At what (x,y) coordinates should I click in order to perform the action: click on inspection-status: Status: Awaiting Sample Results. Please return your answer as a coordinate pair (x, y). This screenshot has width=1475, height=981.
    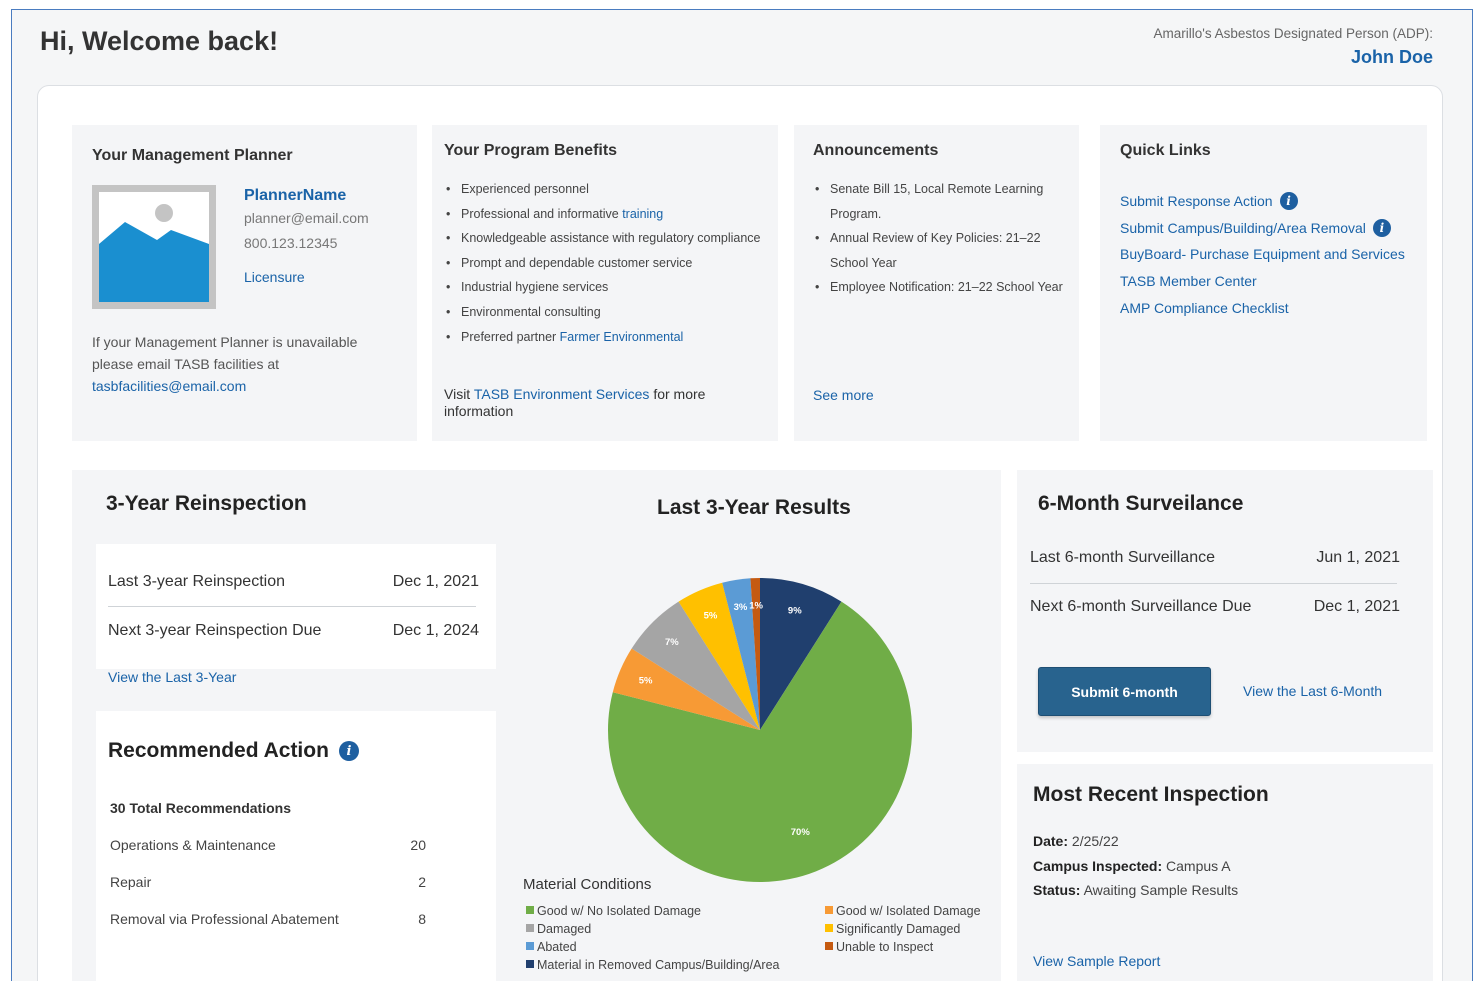
    Looking at the image, I should click on (1135, 890).